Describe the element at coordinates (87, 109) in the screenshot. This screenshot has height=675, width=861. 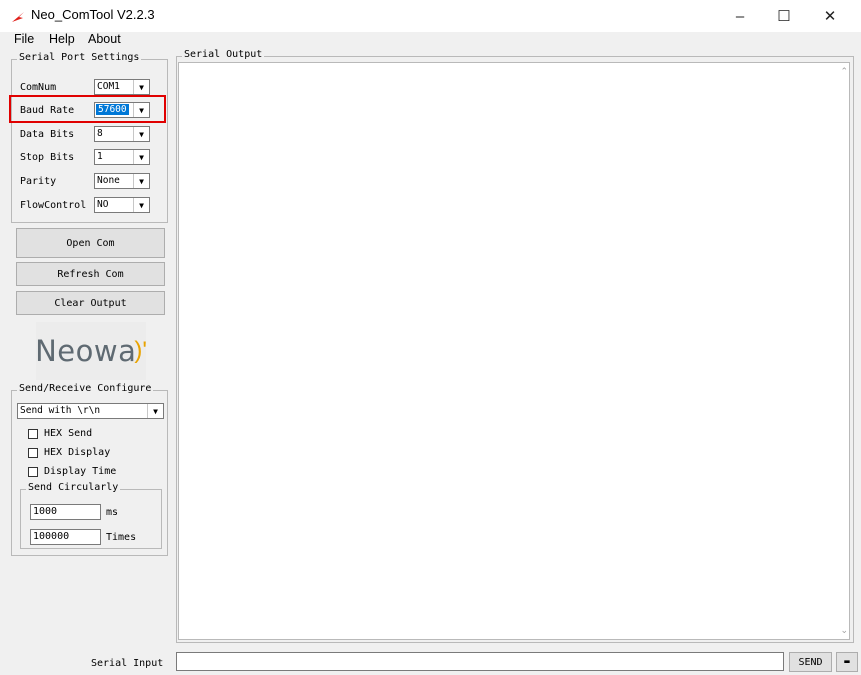
I see `highlight-box` at that location.